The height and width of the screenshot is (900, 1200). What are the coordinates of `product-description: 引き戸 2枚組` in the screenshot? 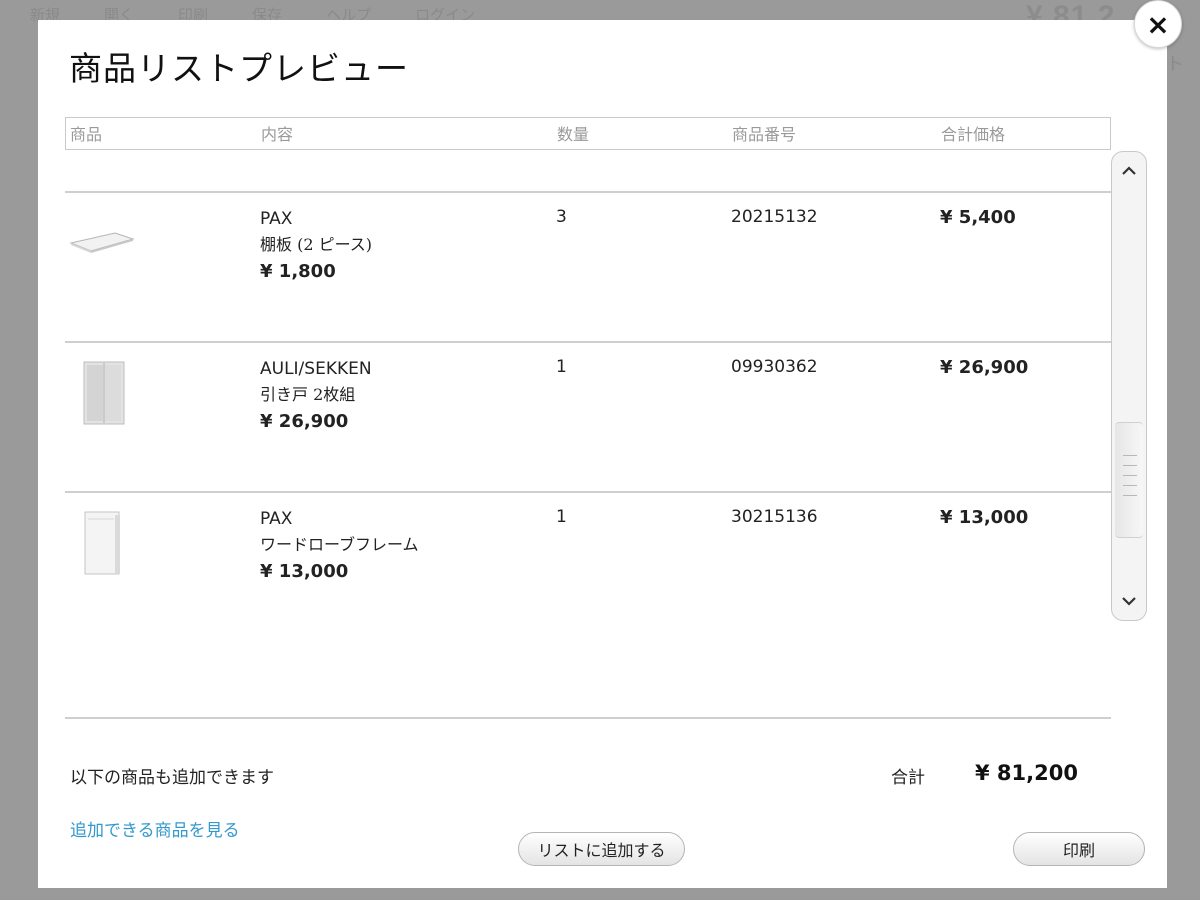 It's located at (308, 394).